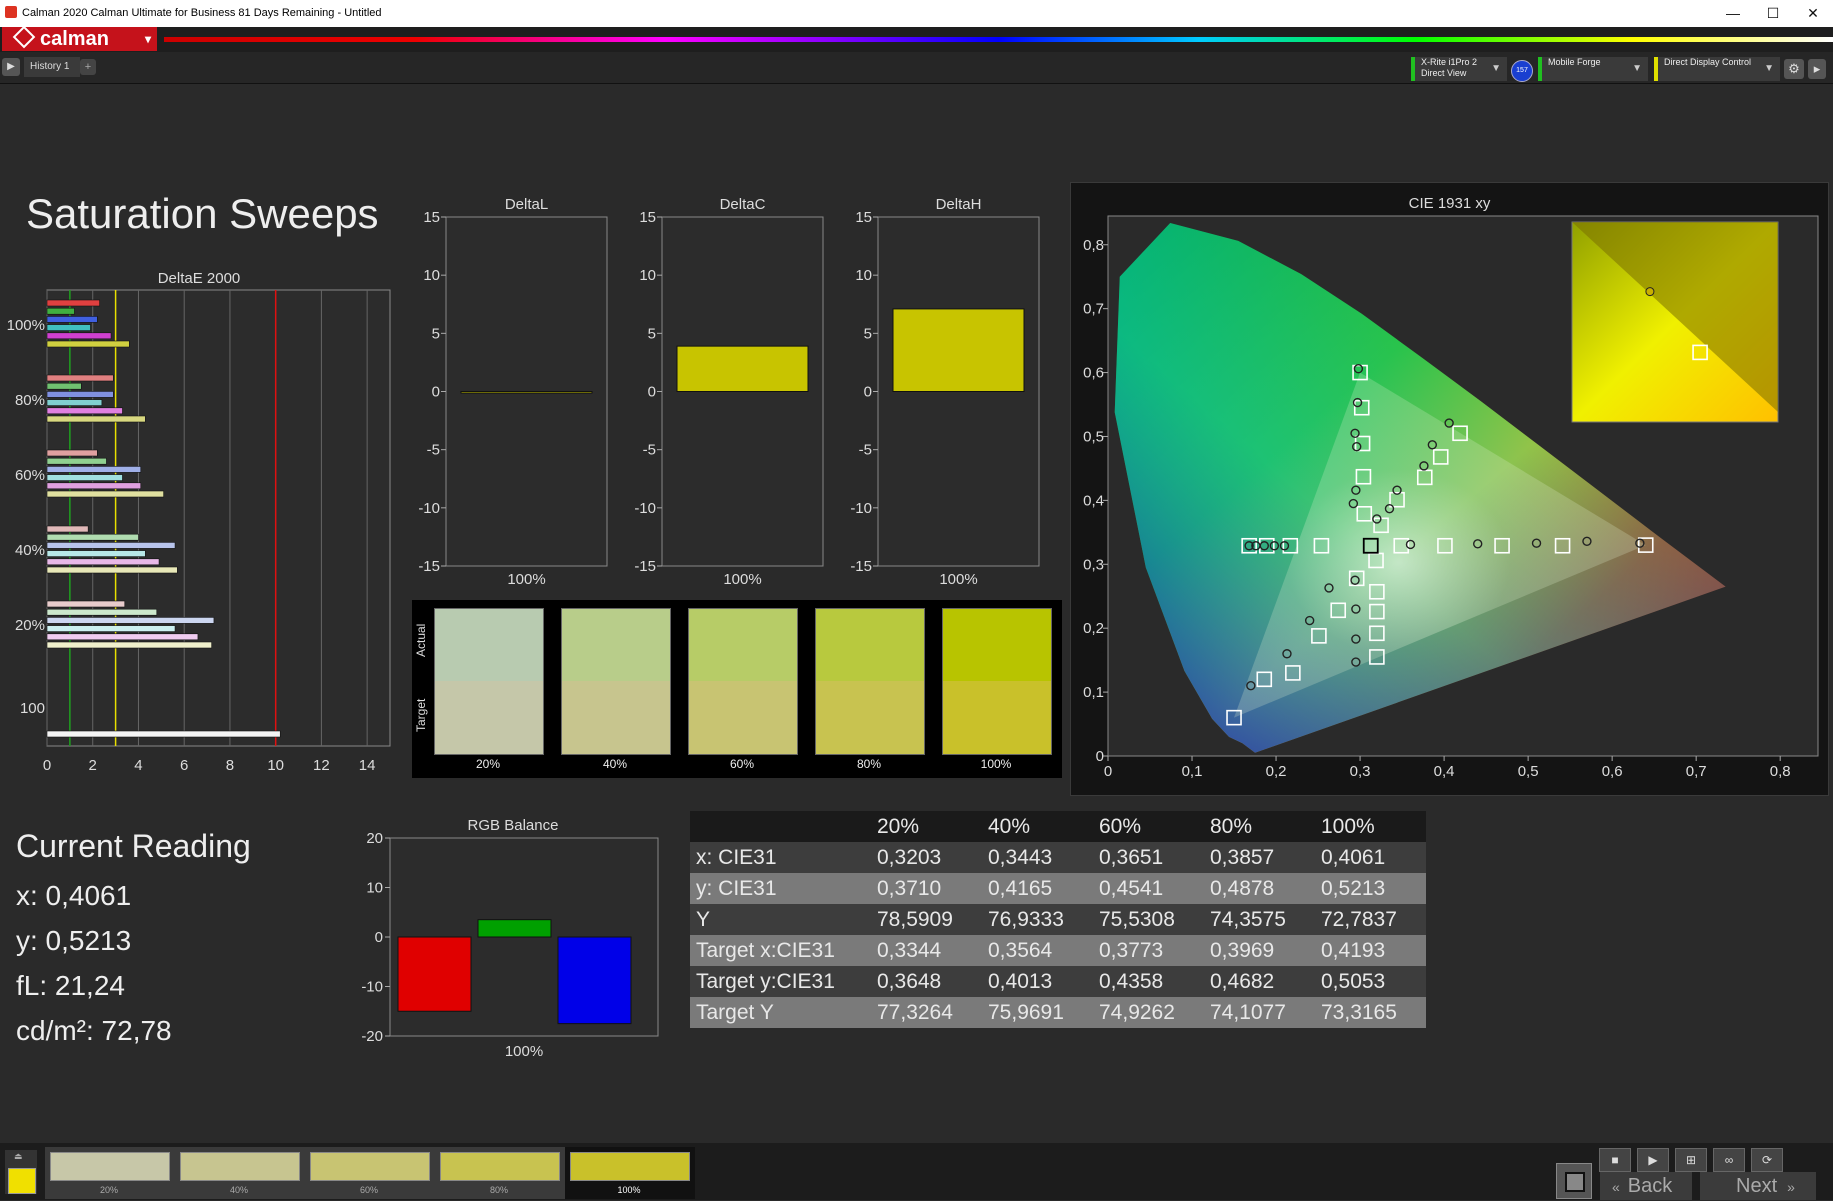 Image resolution: width=1833 pixels, height=1201 pixels. What do you see at coordinates (18, 1156) in the screenshot?
I see `eject-icon: ⏏` at bounding box center [18, 1156].